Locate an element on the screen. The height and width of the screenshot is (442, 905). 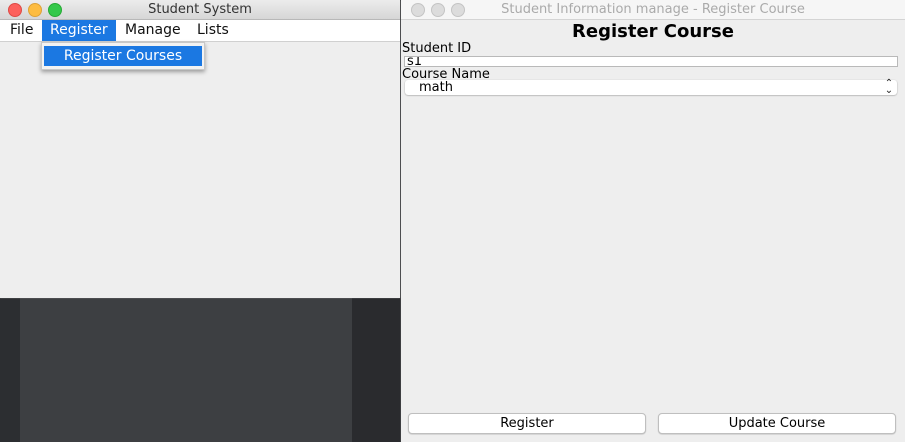
update-course-button: Update Course is located at coordinates (777, 423).